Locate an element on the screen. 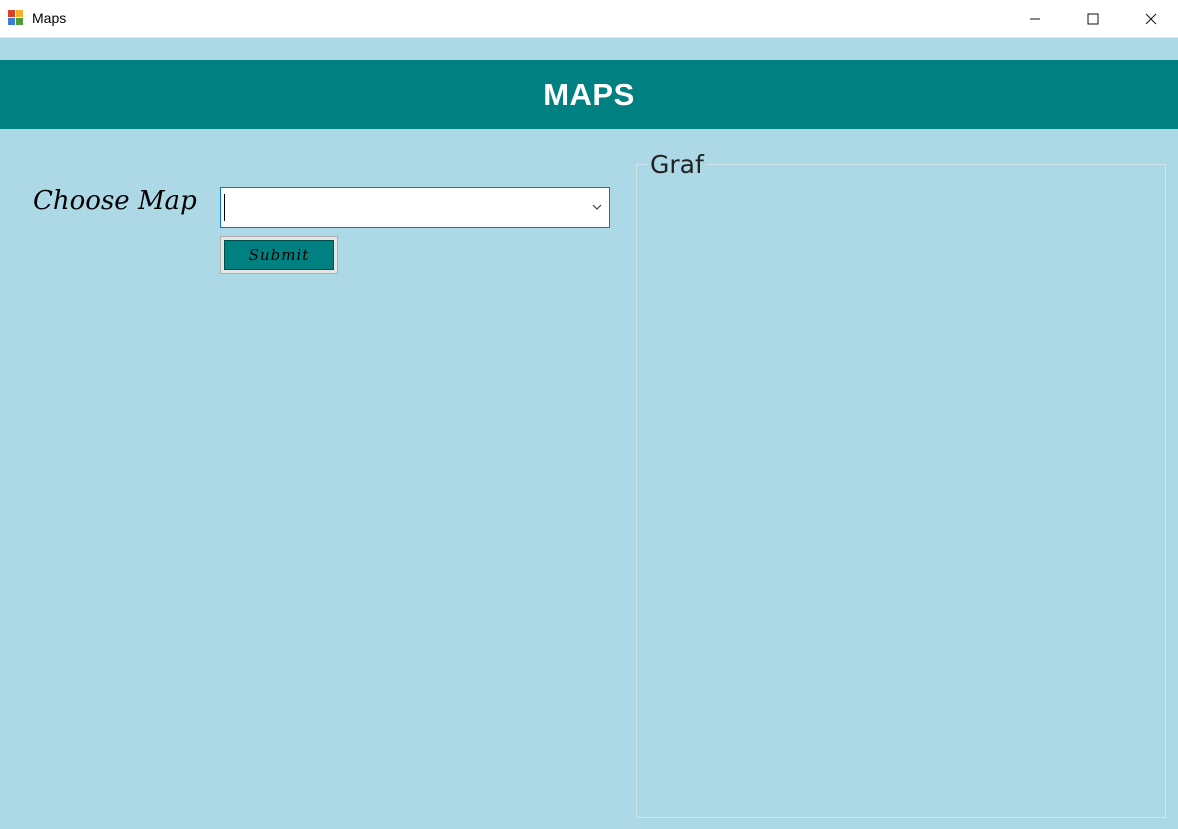 The width and height of the screenshot is (1178, 829). close-icon is located at coordinates (1151, 19).